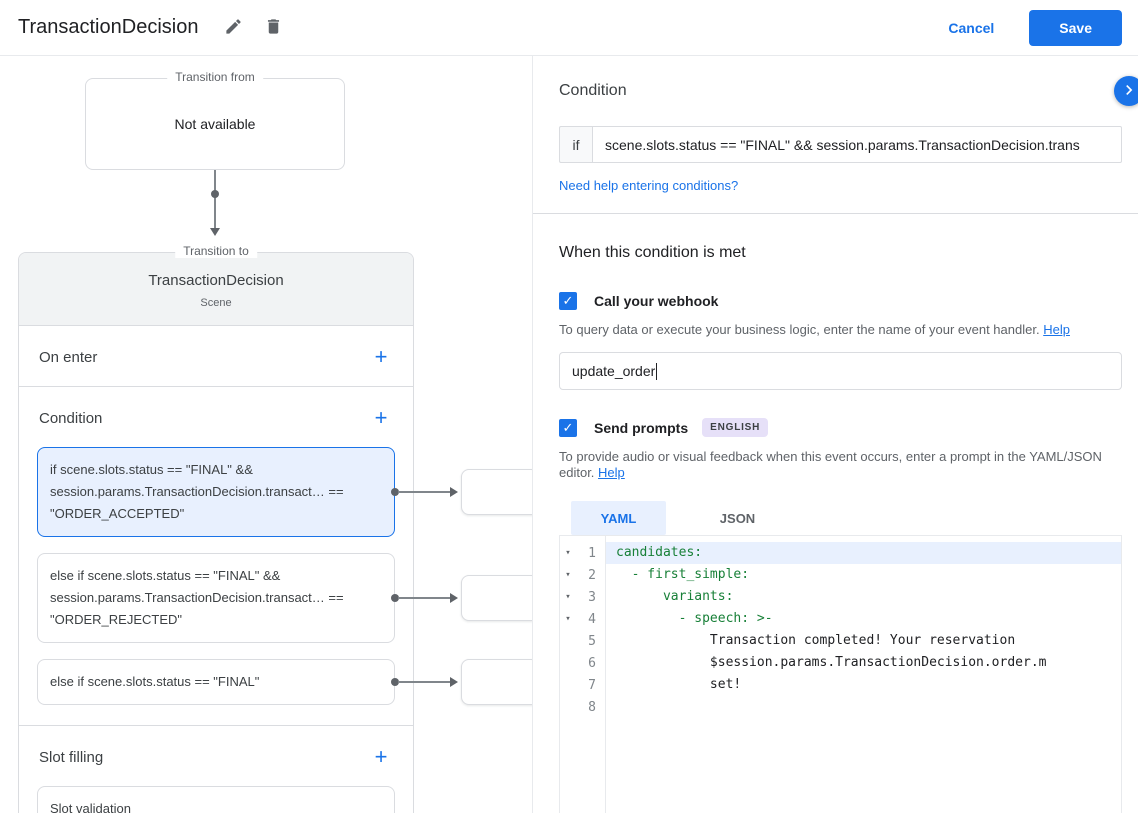 The image size is (1138, 813). What do you see at coordinates (592, 663) in the screenshot?
I see `line-number: 6` at bounding box center [592, 663].